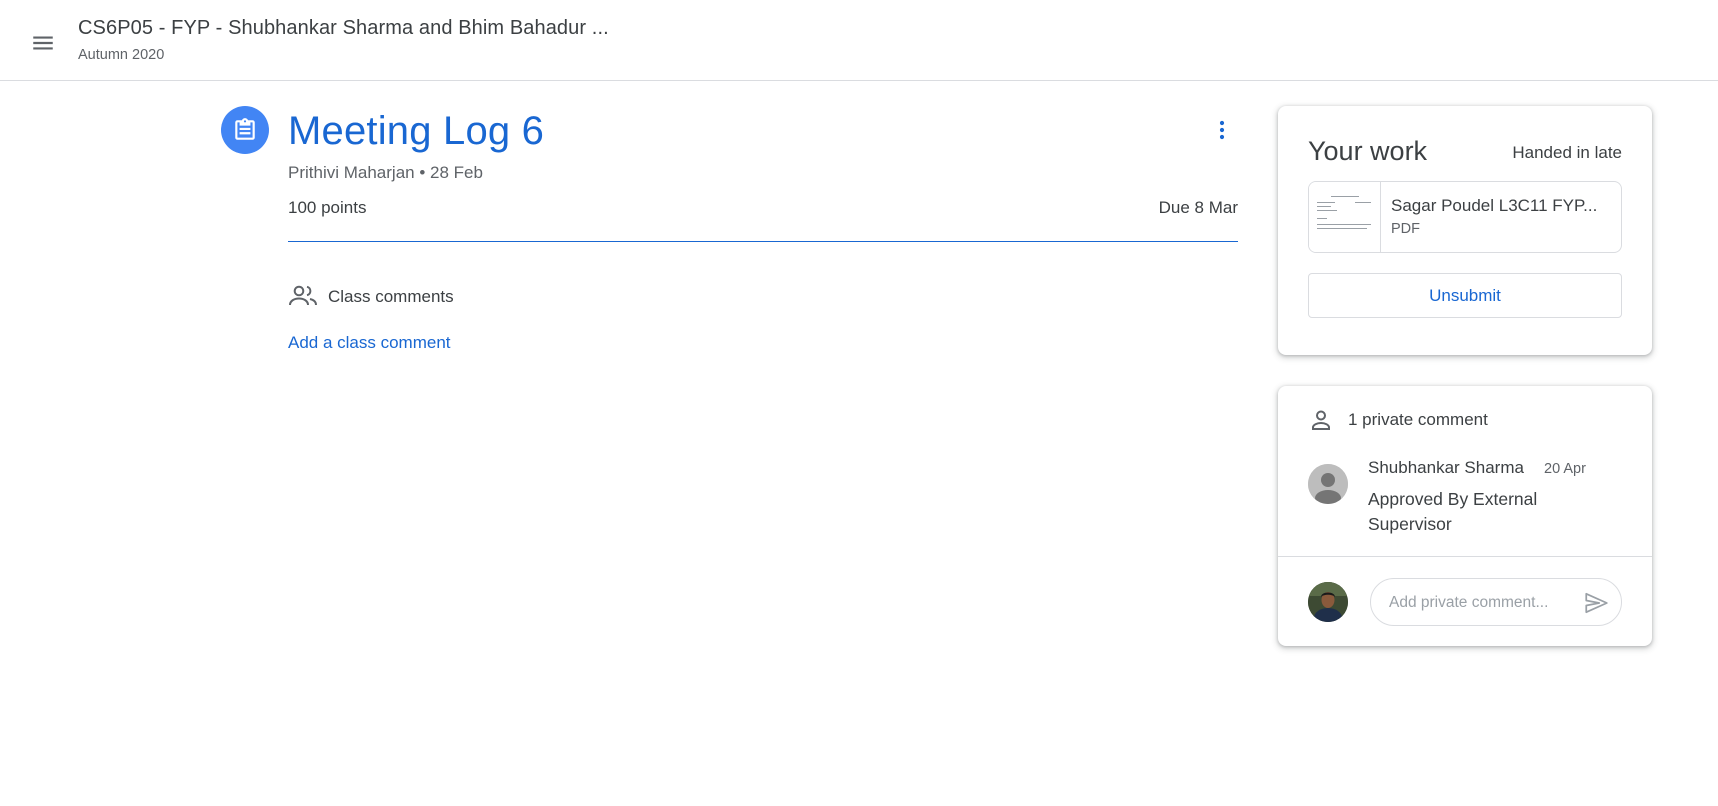 This screenshot has height=806, width=1718. Describe the element at coordinates (121, 55) in the screenshot. I see `class-subtitle: Autumn 2020` at that location.